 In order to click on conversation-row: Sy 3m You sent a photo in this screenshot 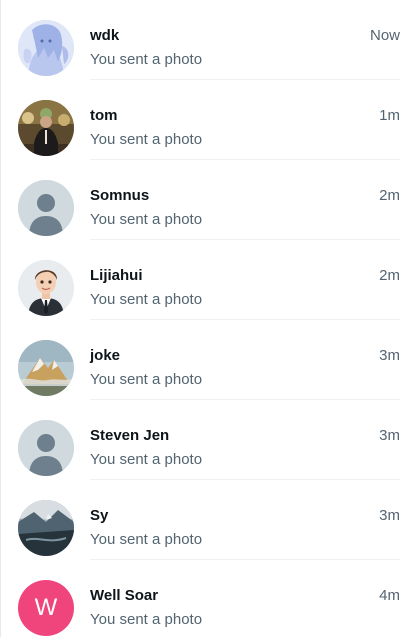, I will do `click(200, 520)`.